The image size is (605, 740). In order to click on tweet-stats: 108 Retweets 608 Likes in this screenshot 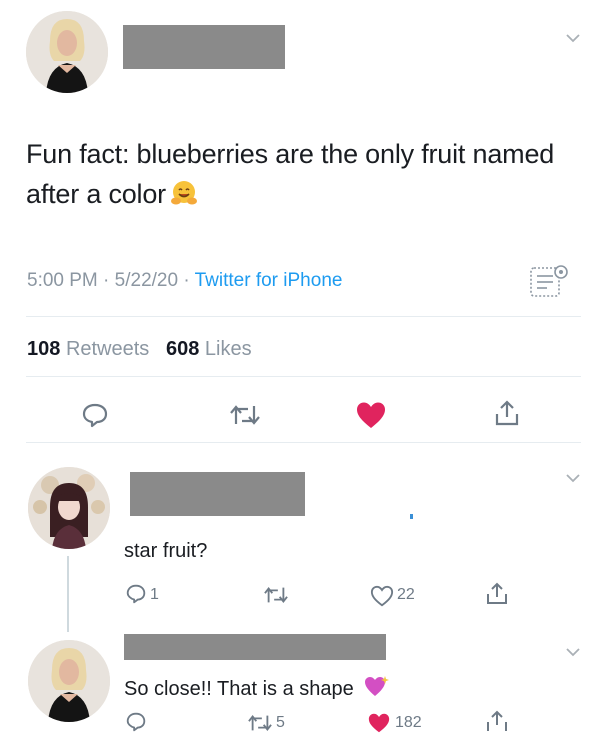, I will do `click(139, 349)`.